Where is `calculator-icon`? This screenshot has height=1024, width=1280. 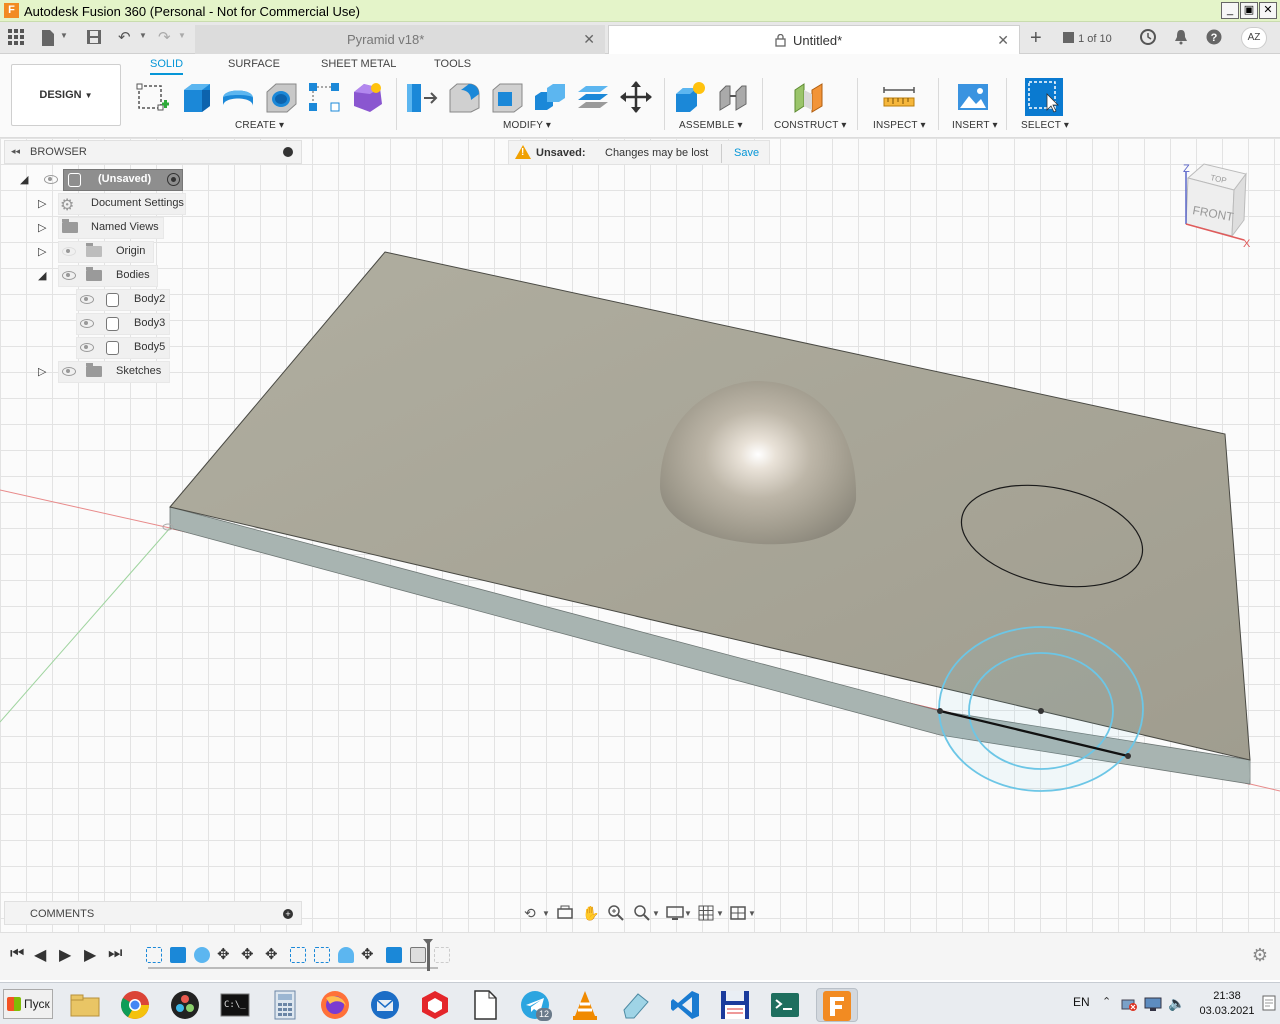 calculator-icon is located at coordinates (285, 1005).